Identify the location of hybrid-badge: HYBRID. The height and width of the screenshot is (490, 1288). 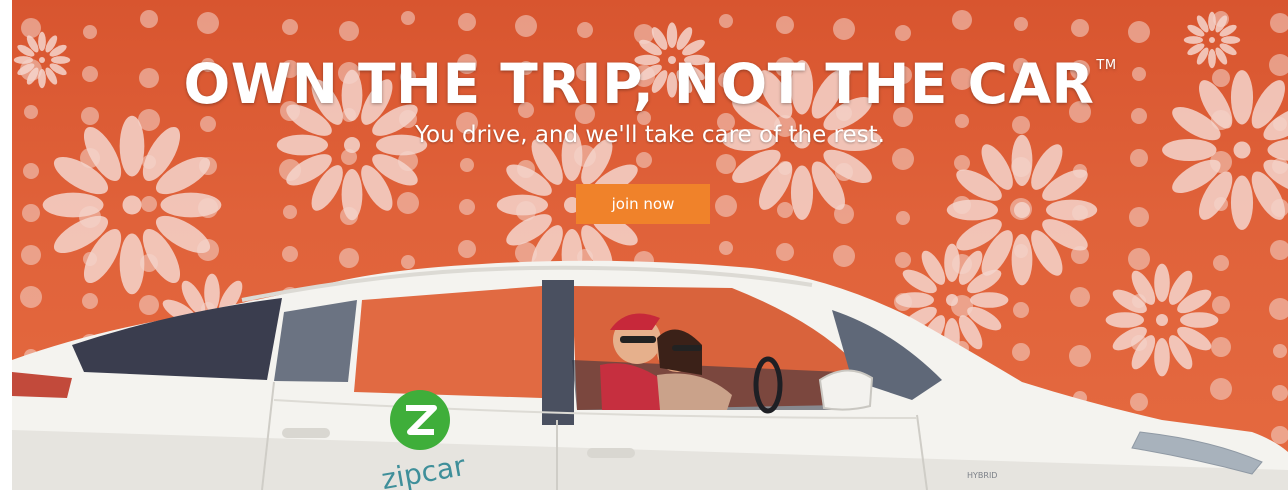
(982, 475).